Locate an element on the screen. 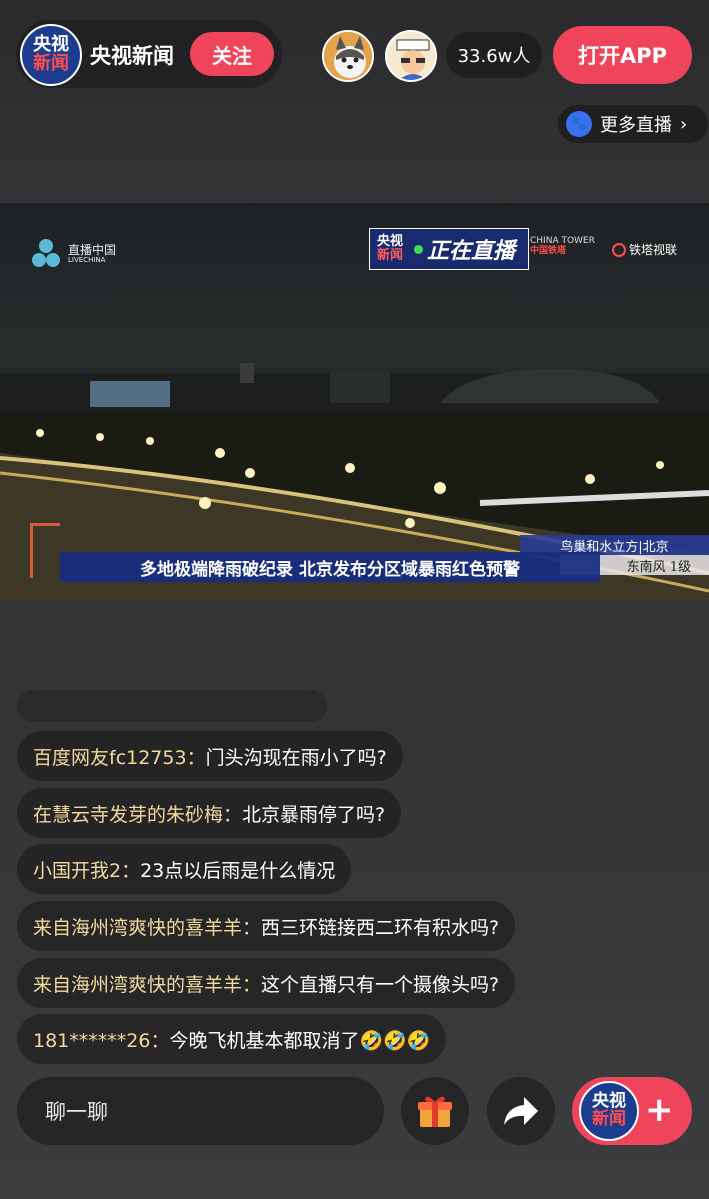 This screenshot has height=1199, width=709. news-headline: 多地极端降雨破纪录 北京发布分区域暴雨红色预警 is located at coordinates (330, 567).